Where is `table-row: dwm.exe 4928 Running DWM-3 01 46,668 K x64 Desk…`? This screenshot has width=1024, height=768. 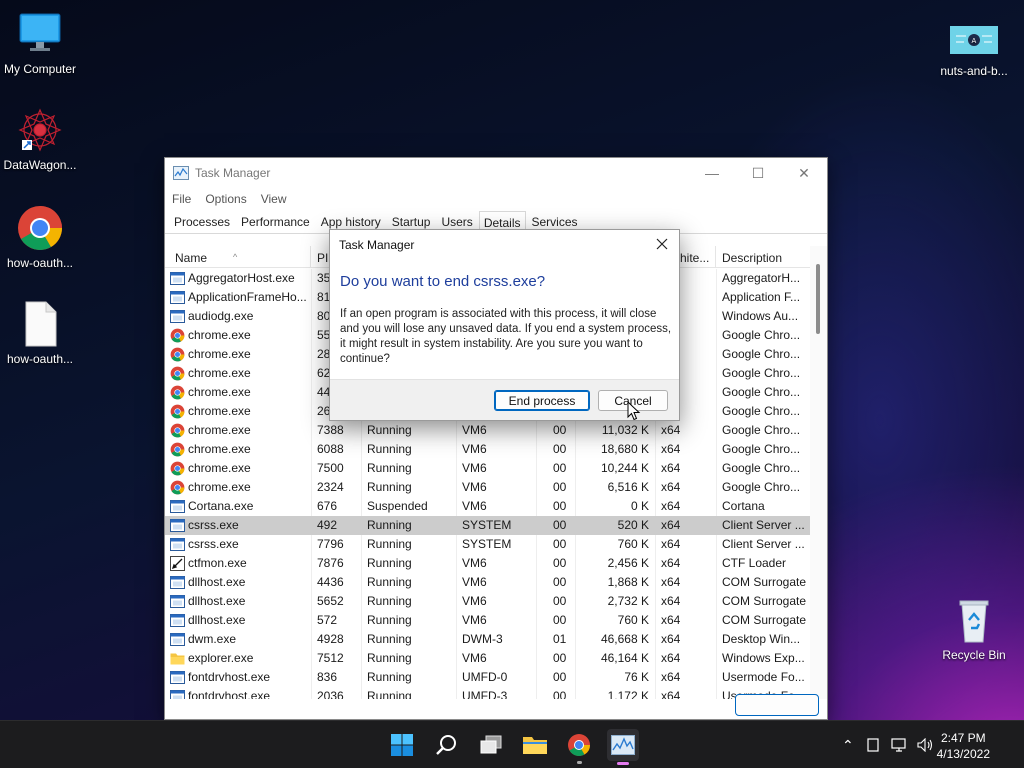 table-row: dwm.exe 4928 Running DWM-3 01 46,668 K x64 Desk… is located at coordinates (487, 639).